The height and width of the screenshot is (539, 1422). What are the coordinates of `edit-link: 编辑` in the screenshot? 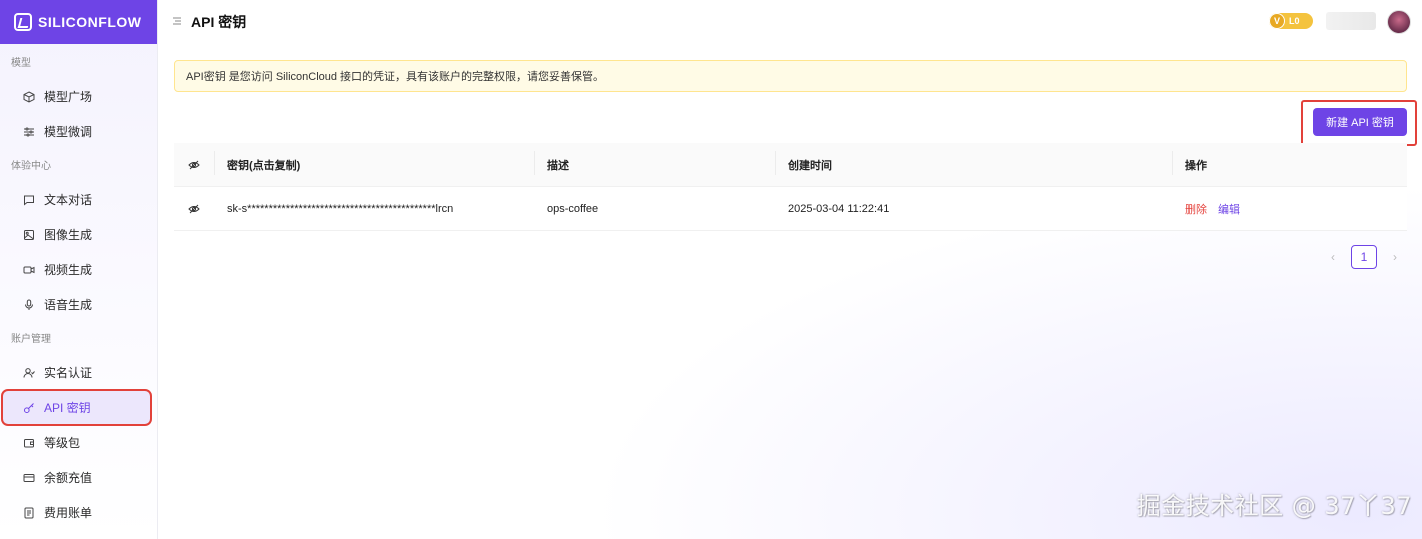 It's located at (1229, 209).